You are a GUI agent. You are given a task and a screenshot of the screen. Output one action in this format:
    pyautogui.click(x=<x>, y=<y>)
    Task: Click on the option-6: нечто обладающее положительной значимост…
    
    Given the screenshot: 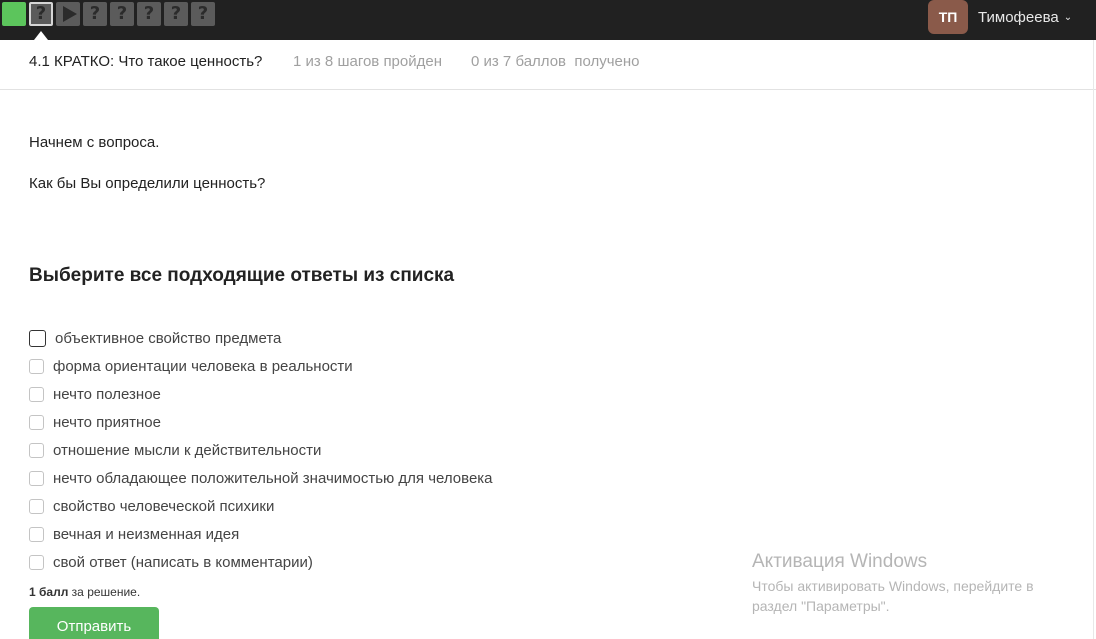 What is the action you would take?
    pyautogui.click(x=261, y=478)
    